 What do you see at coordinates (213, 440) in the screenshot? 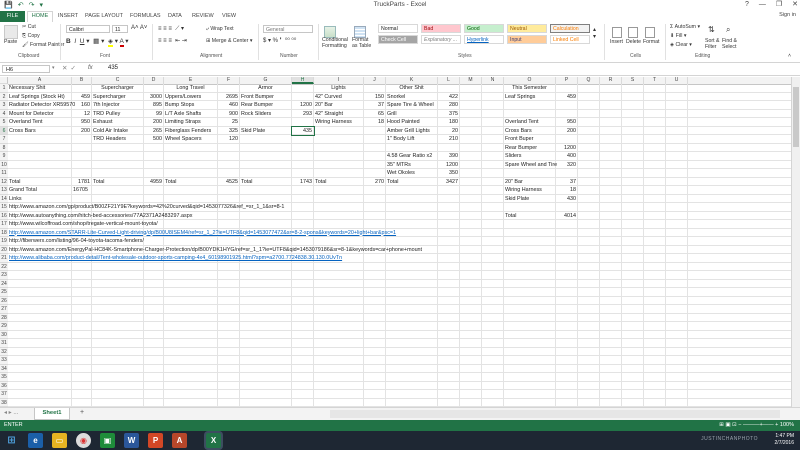
I see `excel-icon: X` at bounding box center [213, 440].